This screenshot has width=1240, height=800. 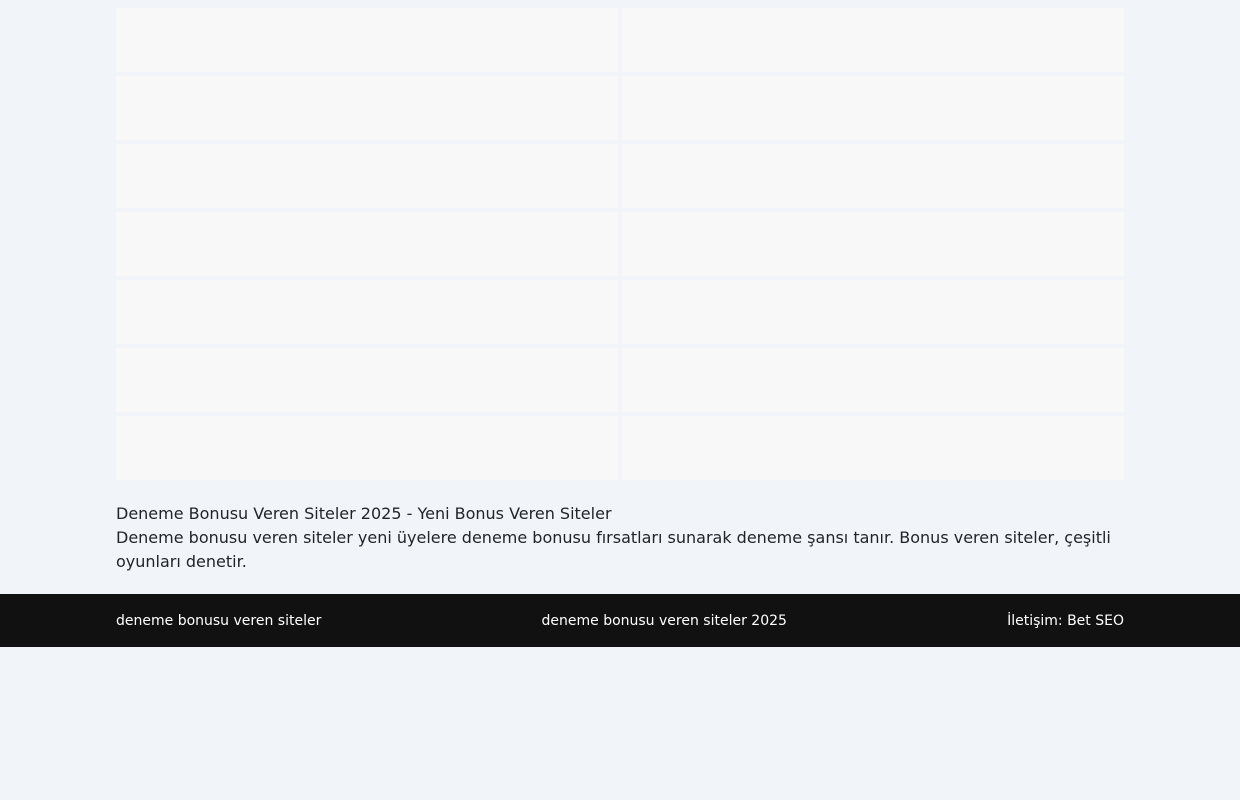 I want to click on footer-link-deneme-bonusu-2025: deneme bonusu veren siteler 2025, so click(x=664, y=621).